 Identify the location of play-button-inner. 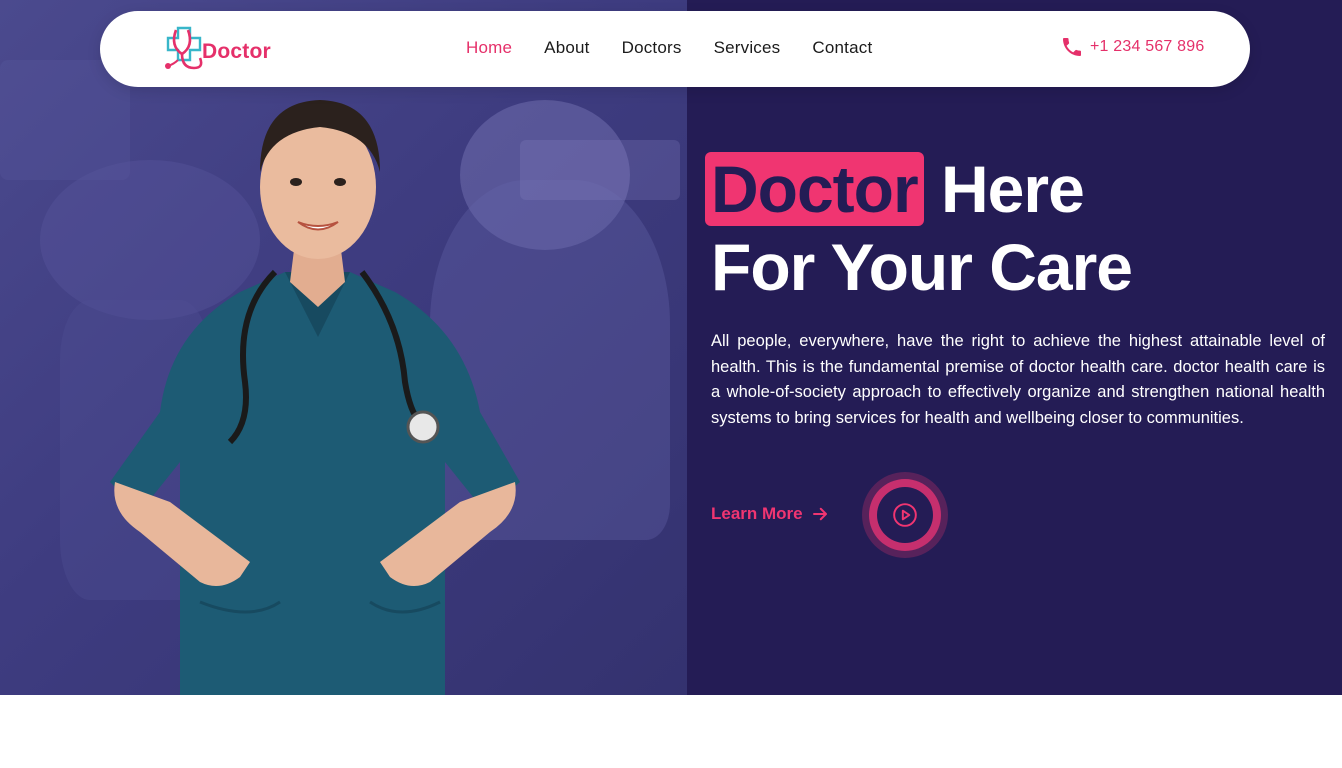
(905, 515).